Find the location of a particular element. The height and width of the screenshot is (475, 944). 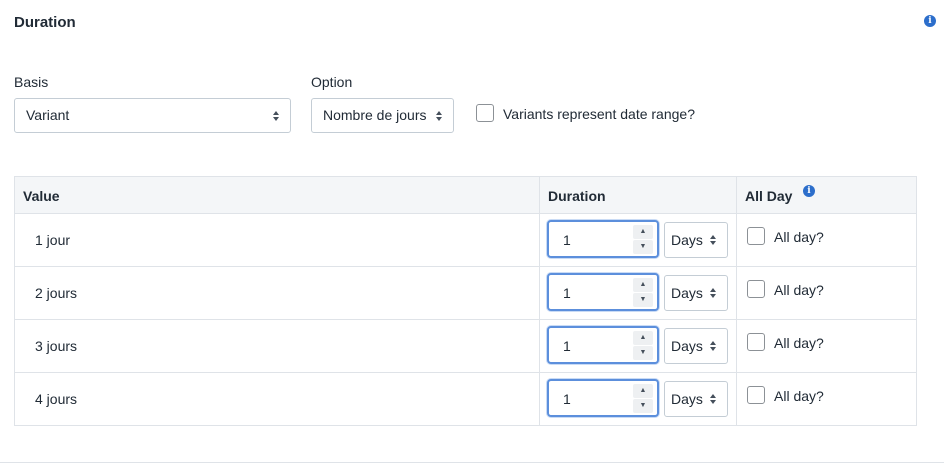

option-select: Nombre de jours is located at coordinates (382, 115).